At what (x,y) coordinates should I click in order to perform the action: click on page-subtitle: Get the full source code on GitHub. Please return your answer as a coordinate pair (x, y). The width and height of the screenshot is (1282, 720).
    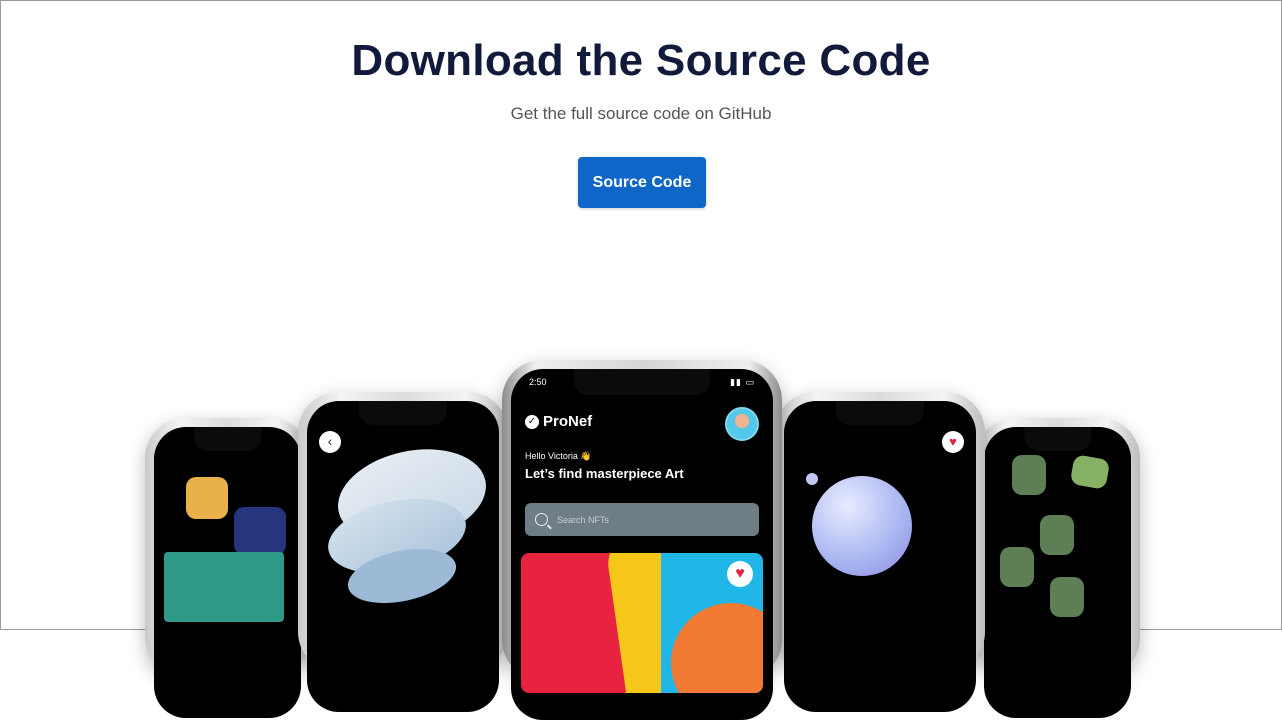
    Looking at the image, I should click on (641, 113).